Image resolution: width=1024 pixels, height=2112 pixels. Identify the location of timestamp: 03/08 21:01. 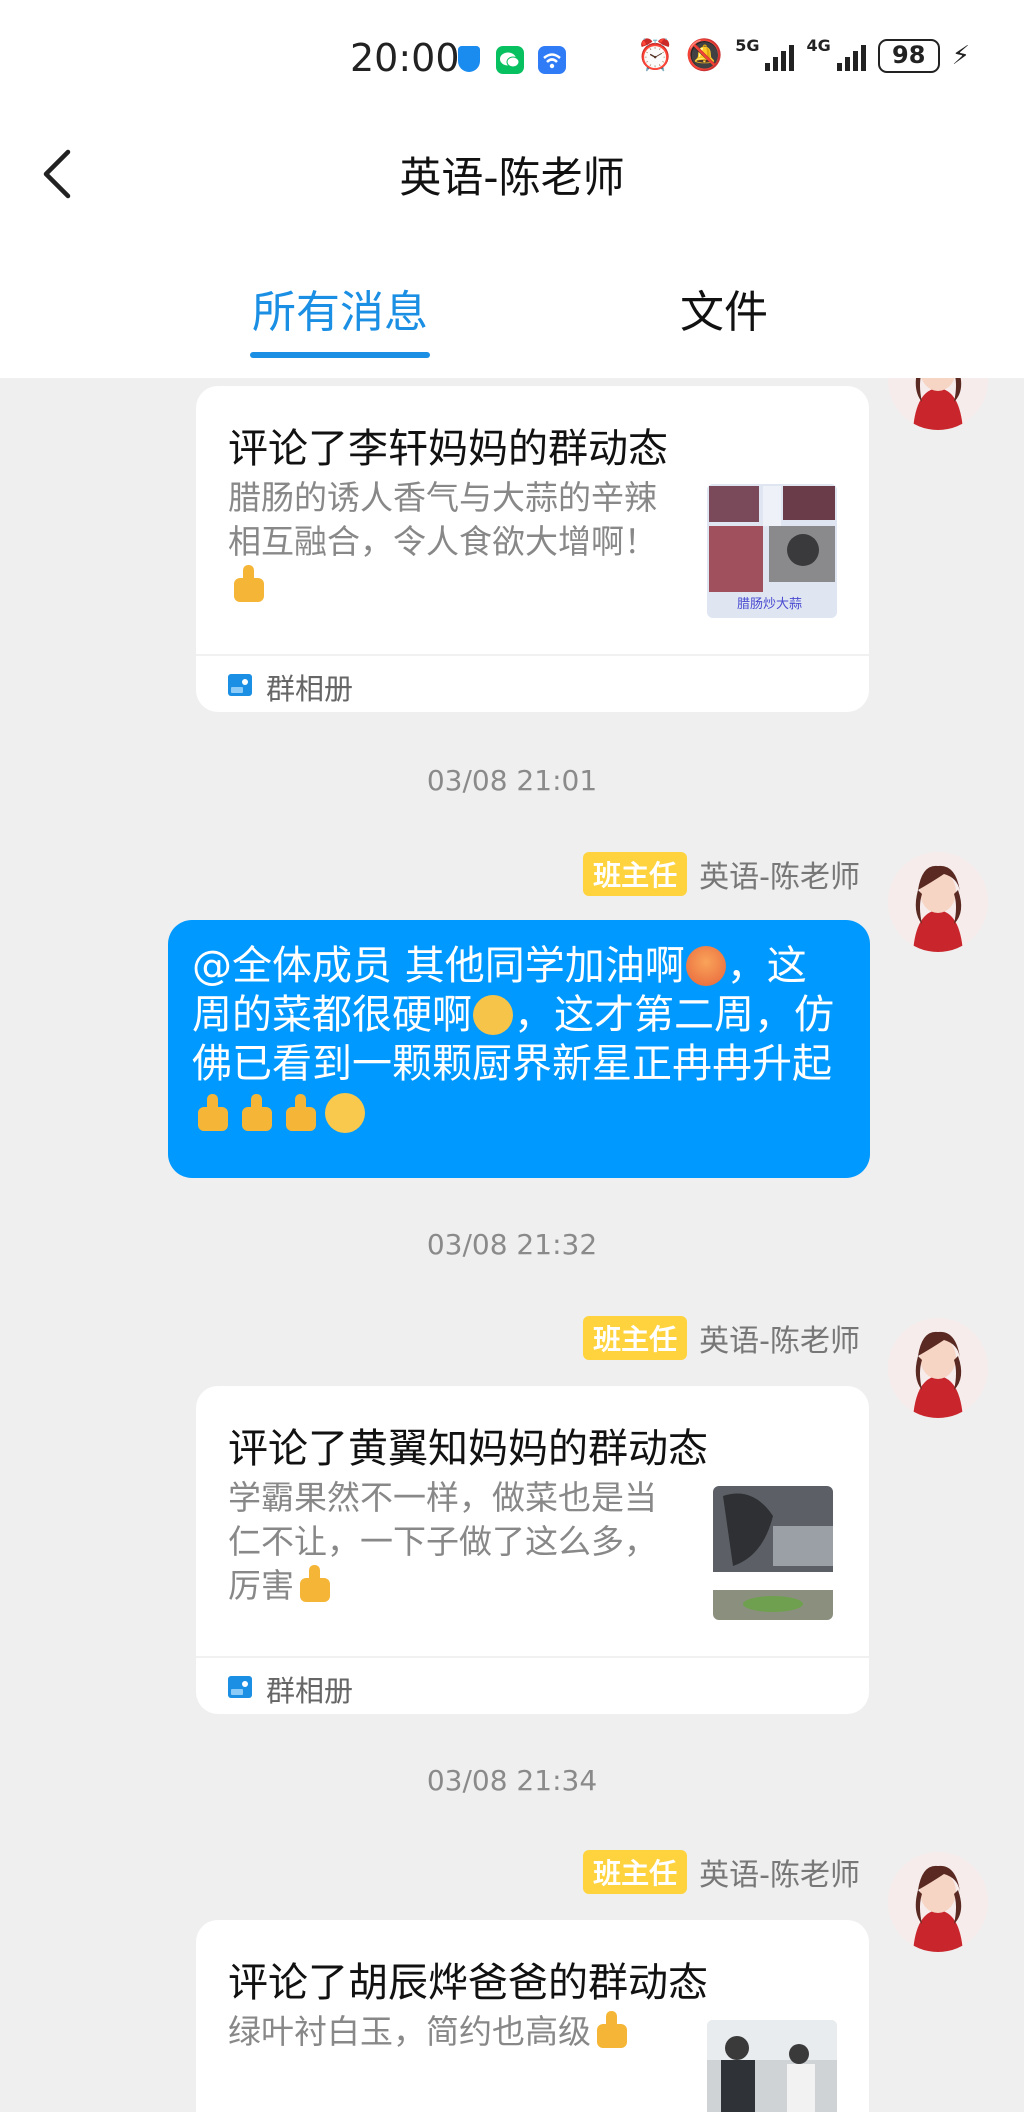
(512, 780).